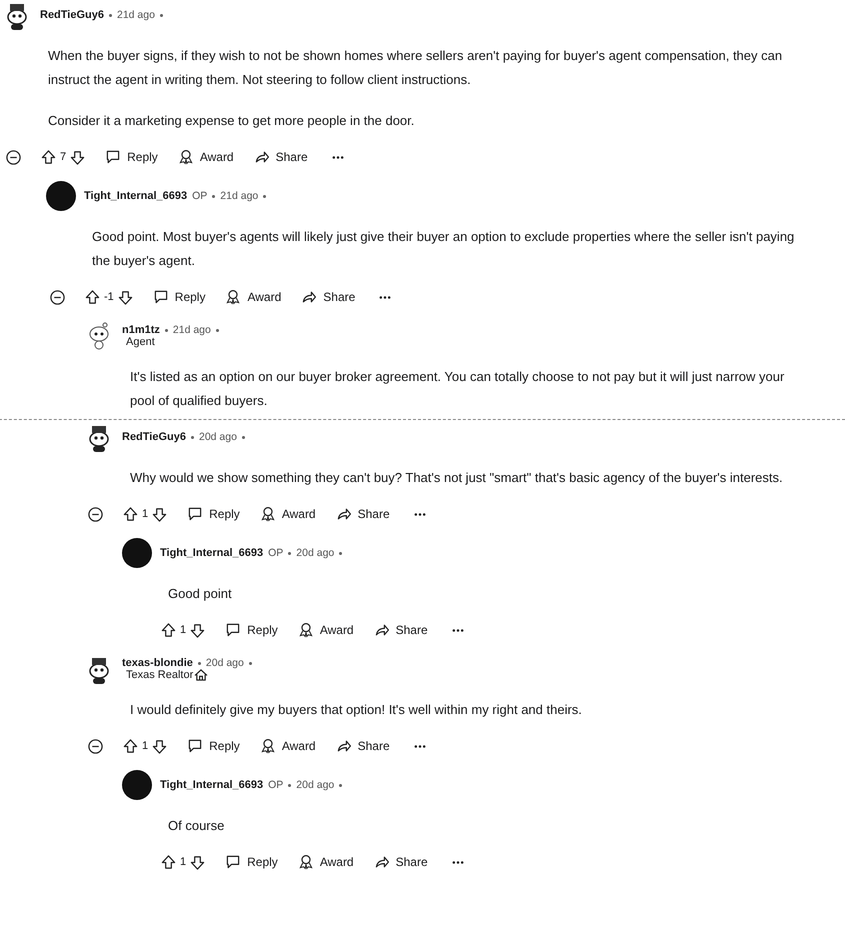 This screenshot has height=926, width=845. What do you see at coordinates (356, 710) in the screenshot?
I see `comment-text: I would definitely give my buyers that option! It's well within my right and theirs.` at bounding box center [356, 710].